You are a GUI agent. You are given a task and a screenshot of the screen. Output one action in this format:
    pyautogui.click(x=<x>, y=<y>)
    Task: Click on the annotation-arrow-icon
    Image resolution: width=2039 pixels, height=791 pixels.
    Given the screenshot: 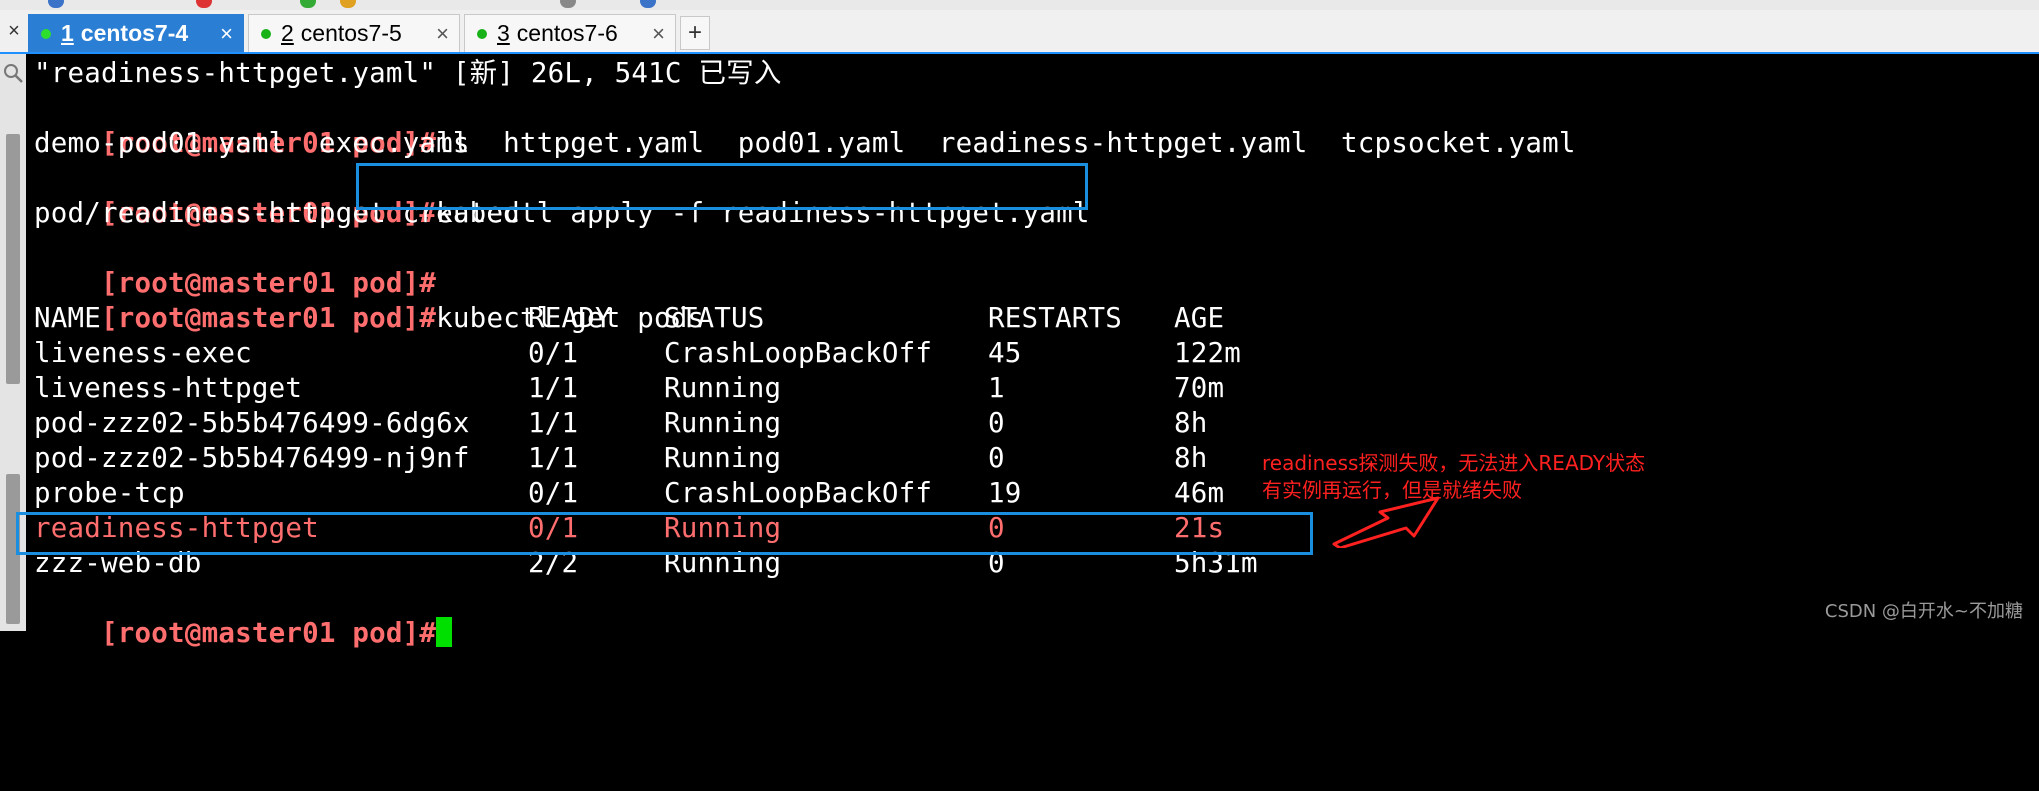 What is the action you would take?
    pyautogui.click(x=1386, y=522)
    